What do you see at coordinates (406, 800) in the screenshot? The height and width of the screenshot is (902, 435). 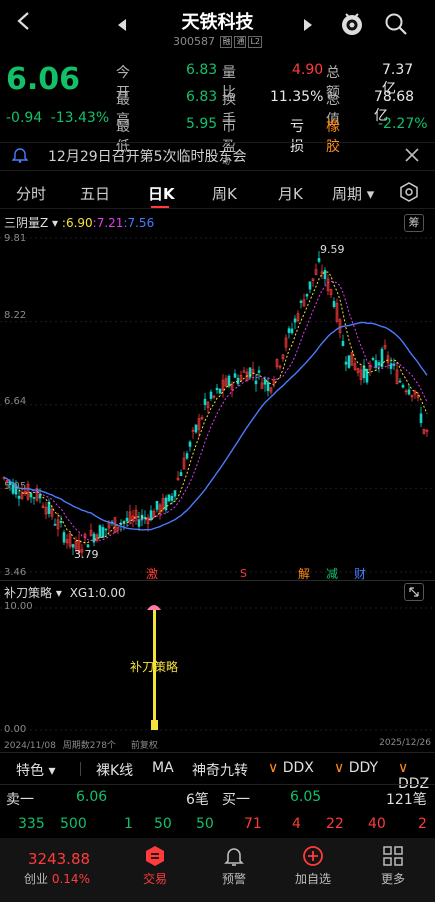 I see `buy-one-qty: 121笔` at bounding box center [406, 800].